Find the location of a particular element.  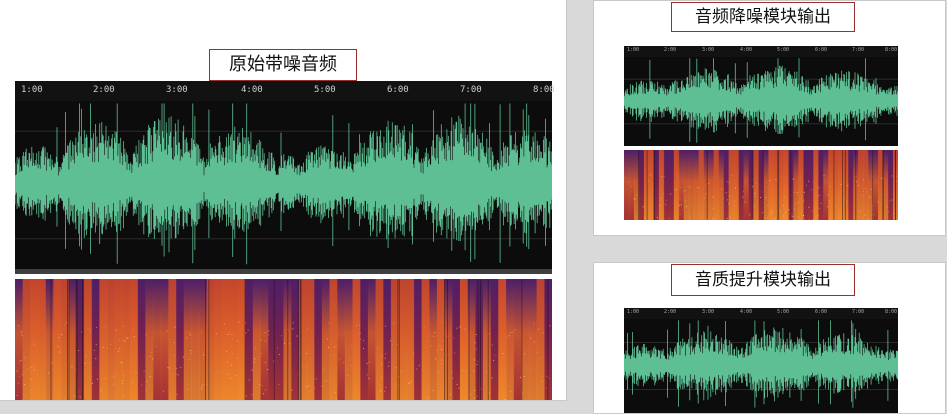

enhance-output-title: 音质提升模块输出 is located at coordinates (763, 280).